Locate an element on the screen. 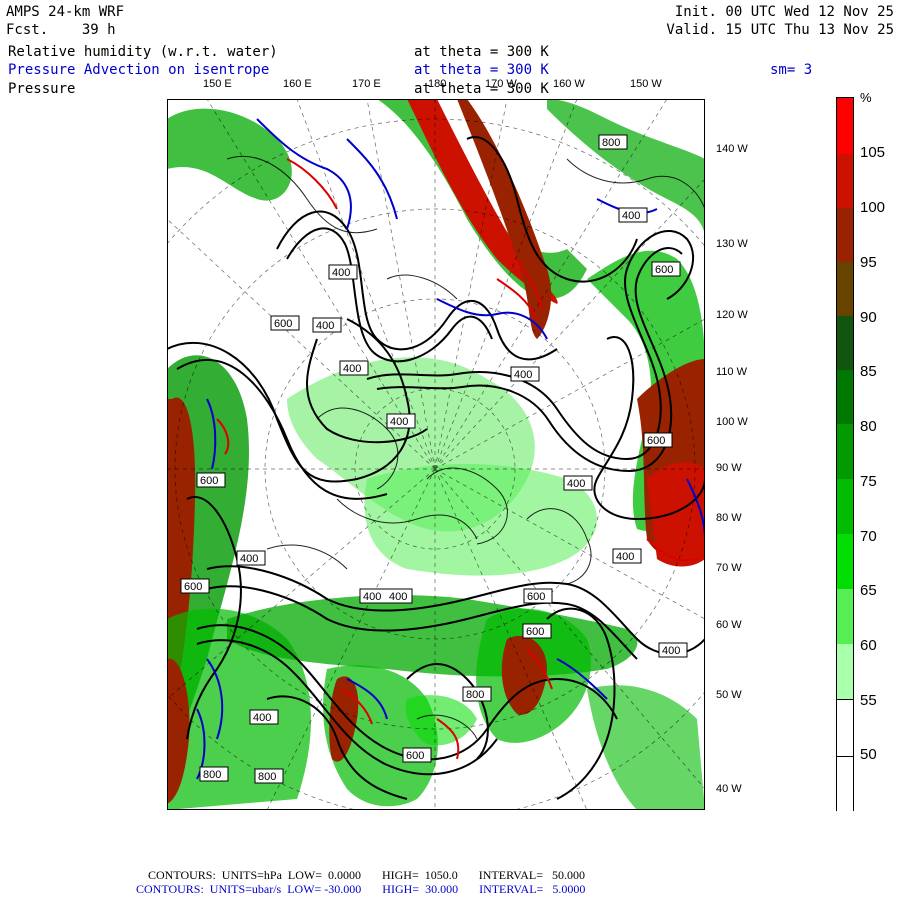 This screenshot has width=900, height=900. lon-label-110w: 110 W is located at coordinates (731, 372).